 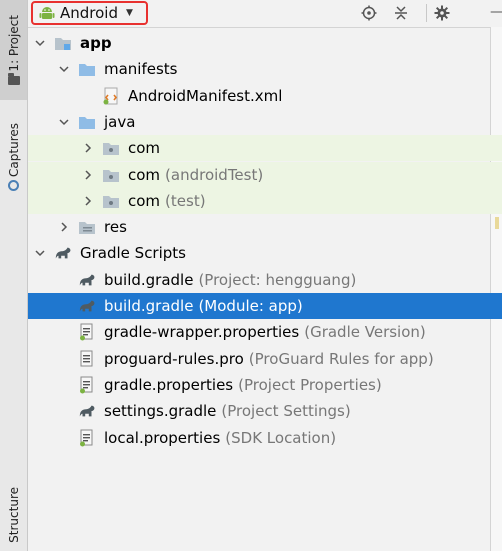 I want to click on captures-tab-label: Captures, so click(x=13, y=149).